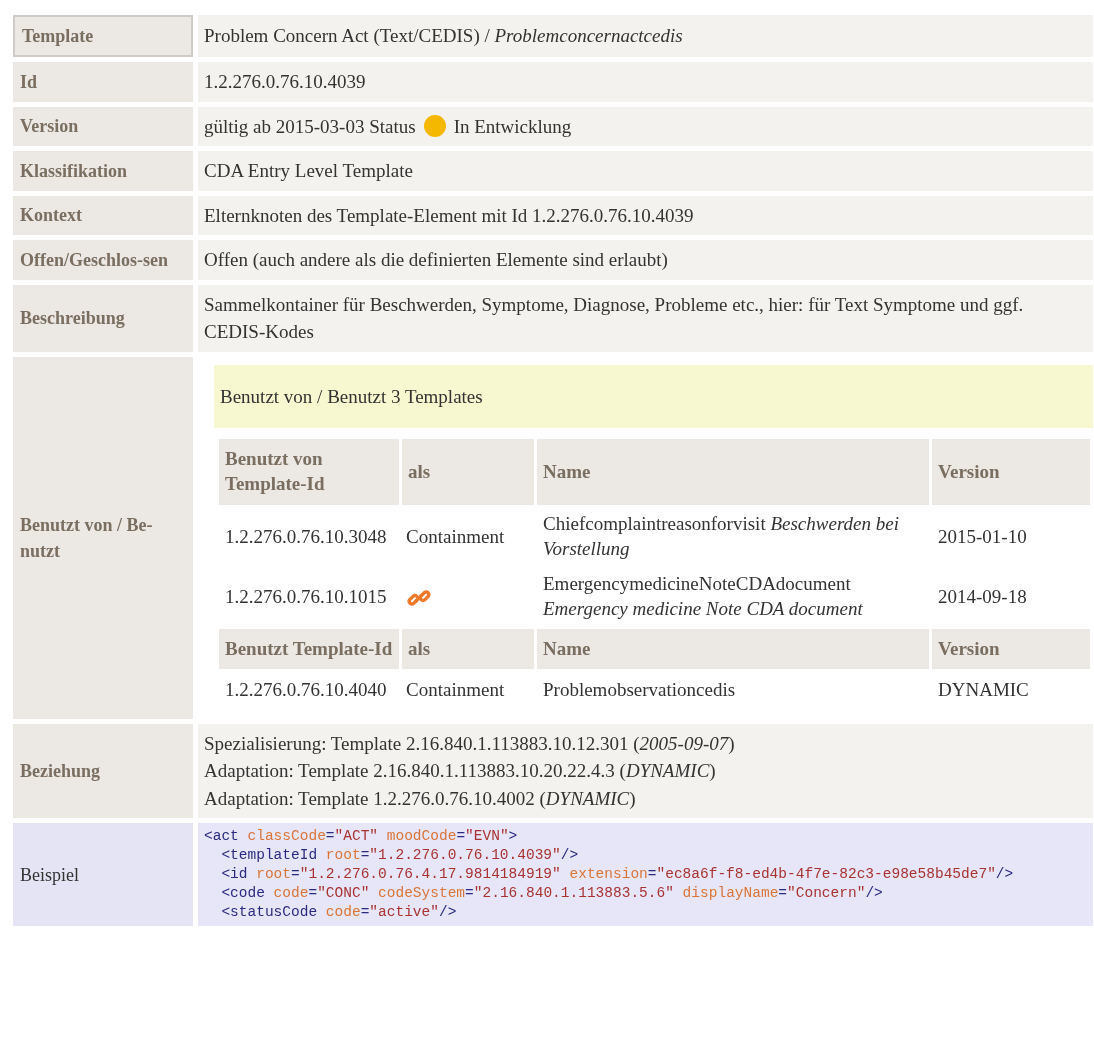 Image resolution: width=1094 pixels, height=1046 pixels. Describe the element at coordinates (982, 536) in the screenshot. I see `version-cell-text: 2015-01-10` at that location.